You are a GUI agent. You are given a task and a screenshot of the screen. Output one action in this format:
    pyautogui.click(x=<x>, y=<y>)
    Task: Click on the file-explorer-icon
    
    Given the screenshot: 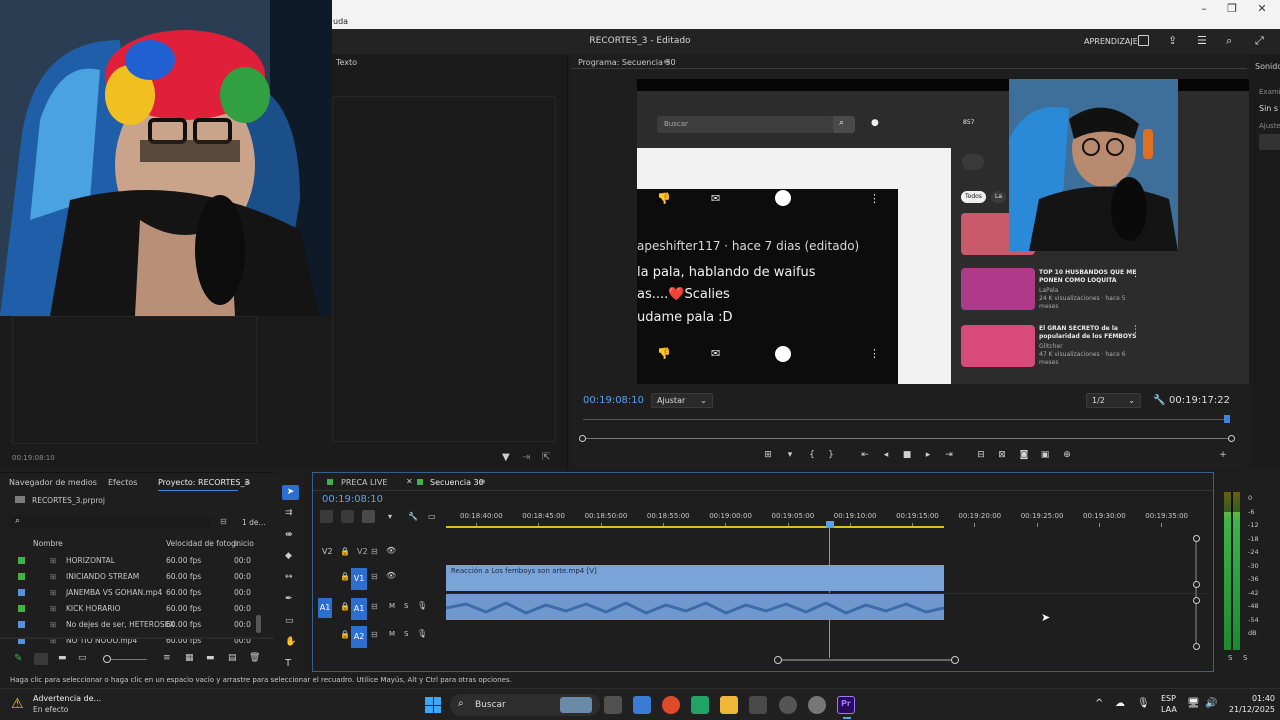 What is the action you would take?
    pyautogui.click(x=729, y=705)
    